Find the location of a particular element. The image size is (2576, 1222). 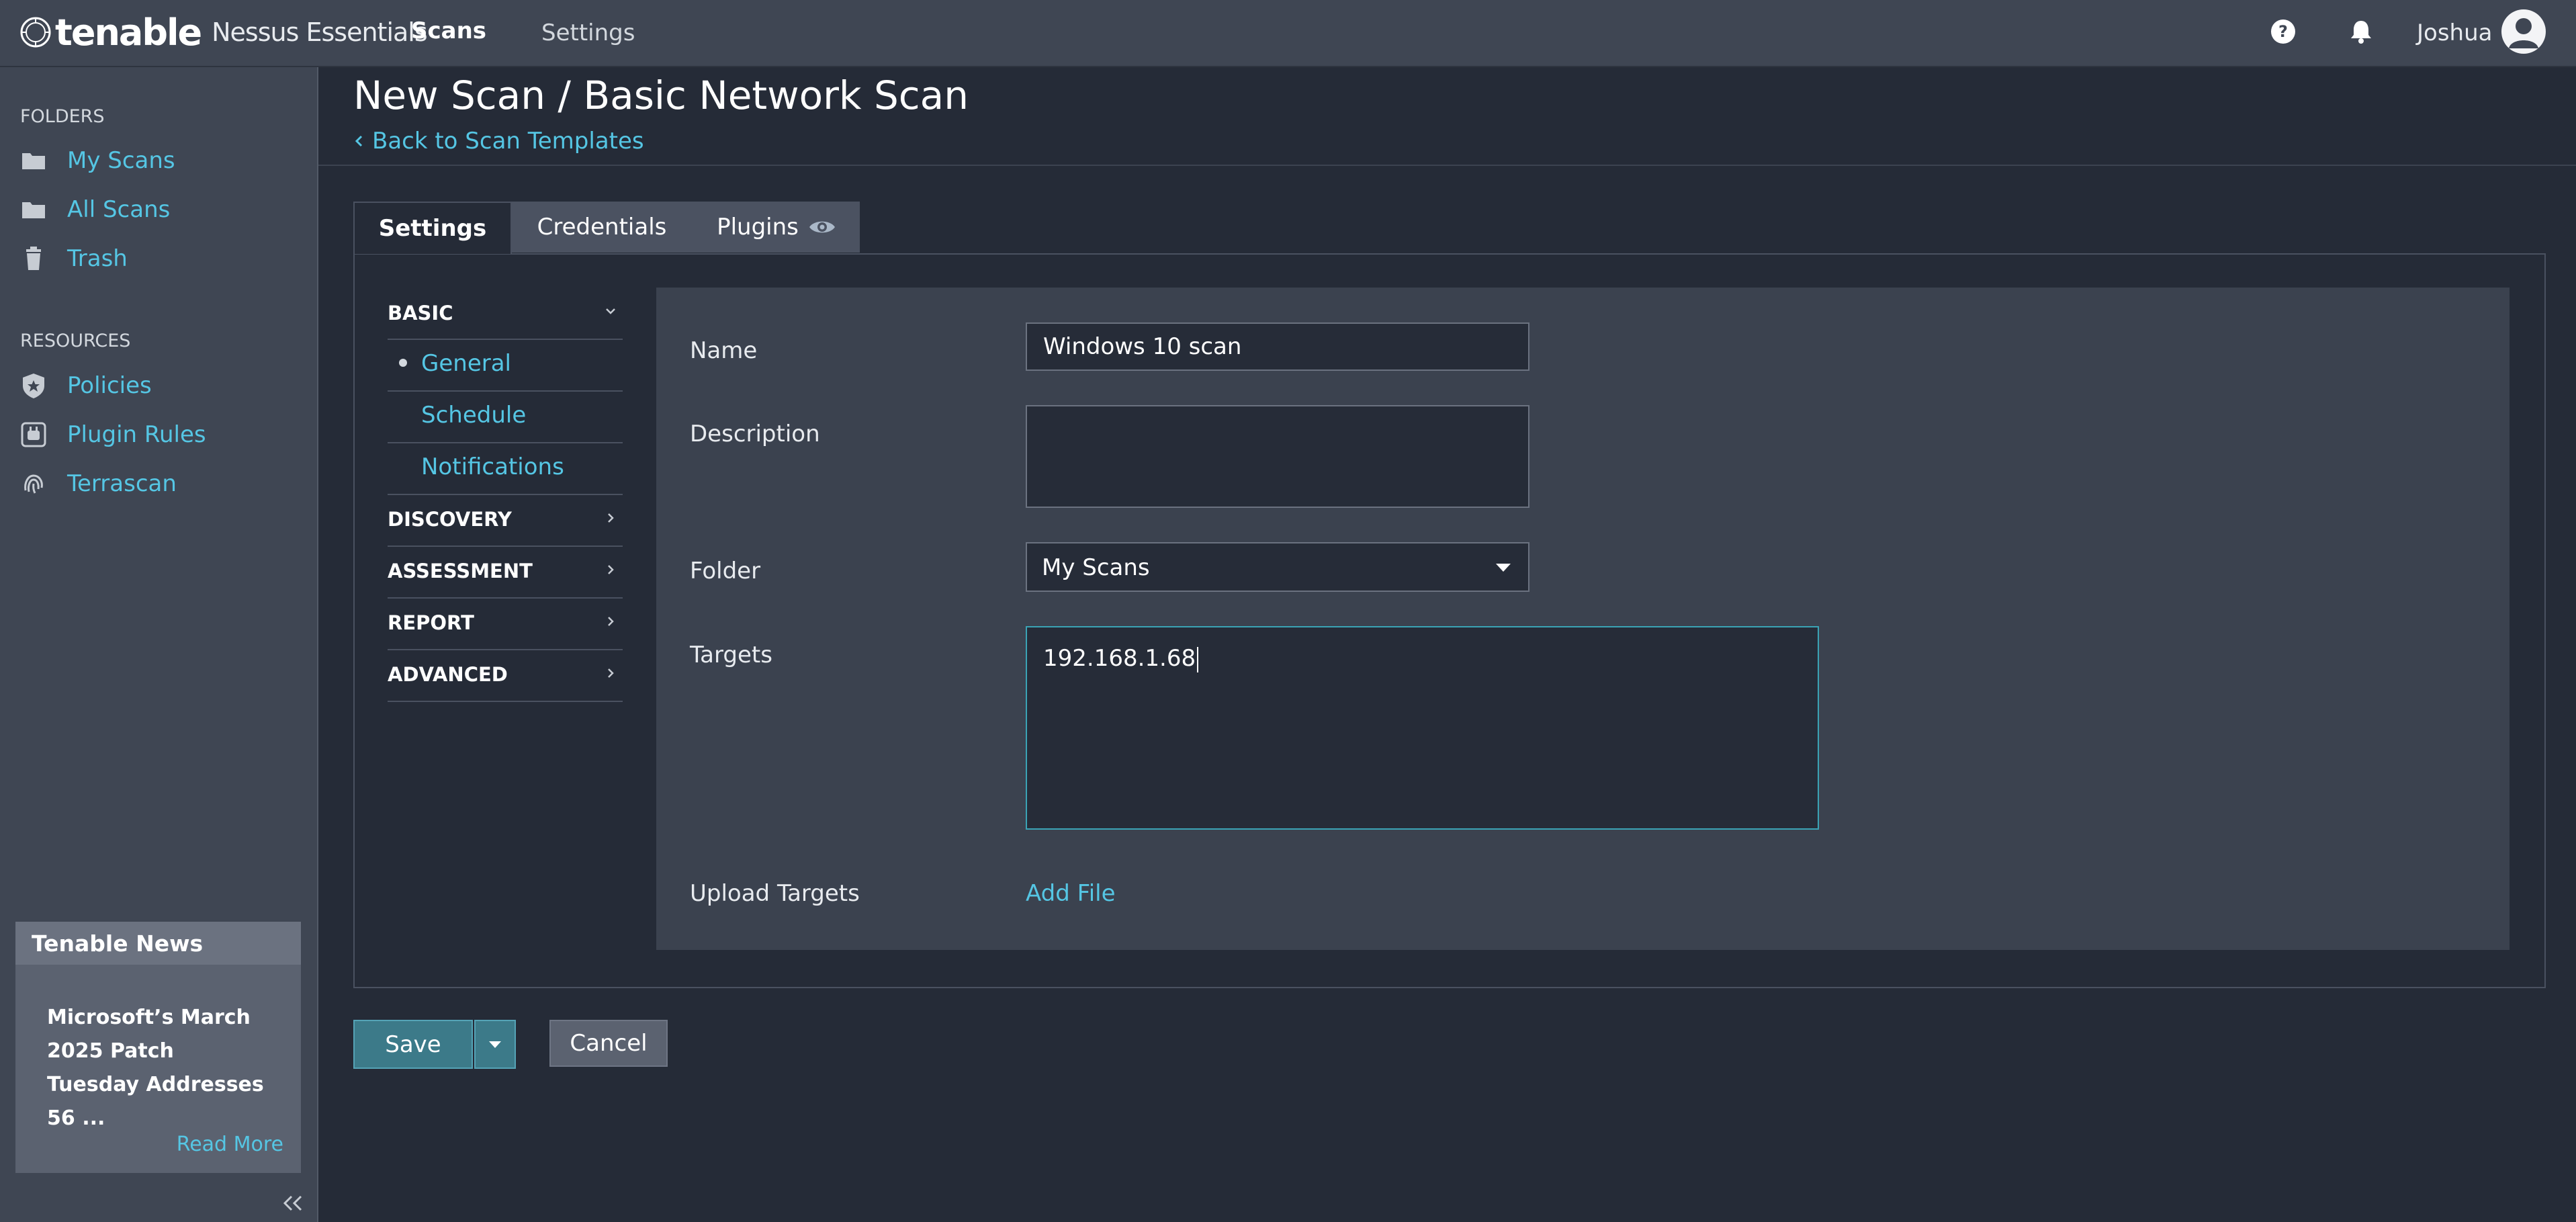

page-title: New Scan / Basic Network Scan is located at coordinates (661, 95).